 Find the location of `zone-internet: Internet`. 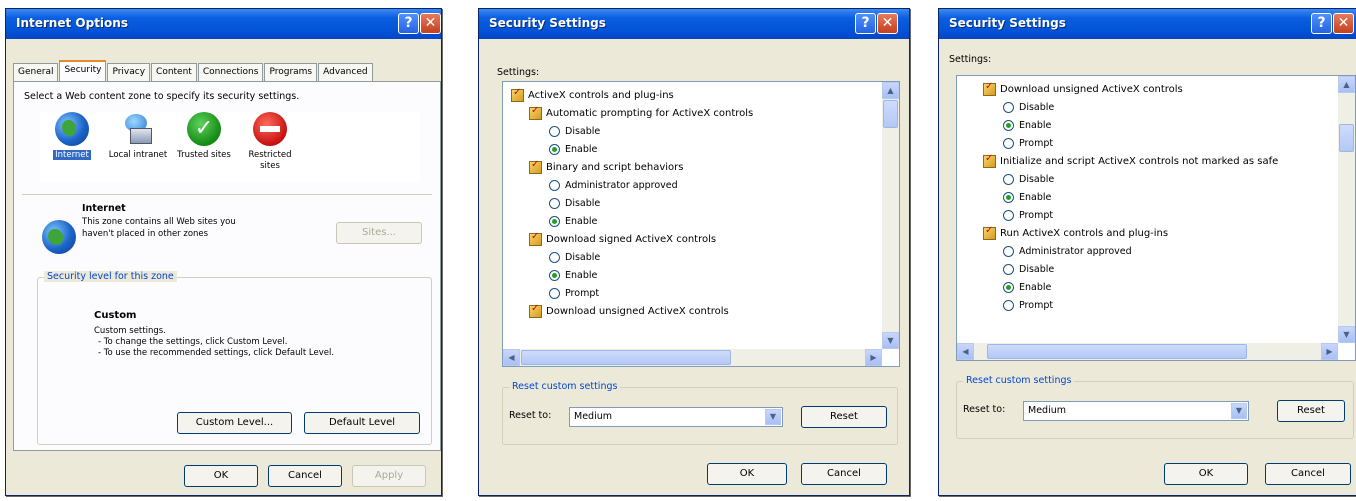

zone-internet: Internet is located at coordinates (72, 136).